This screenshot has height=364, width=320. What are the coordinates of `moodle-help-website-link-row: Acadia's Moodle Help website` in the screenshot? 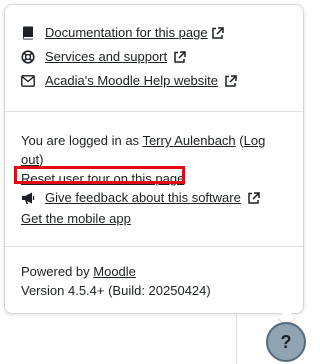 It's located at (129, 81).